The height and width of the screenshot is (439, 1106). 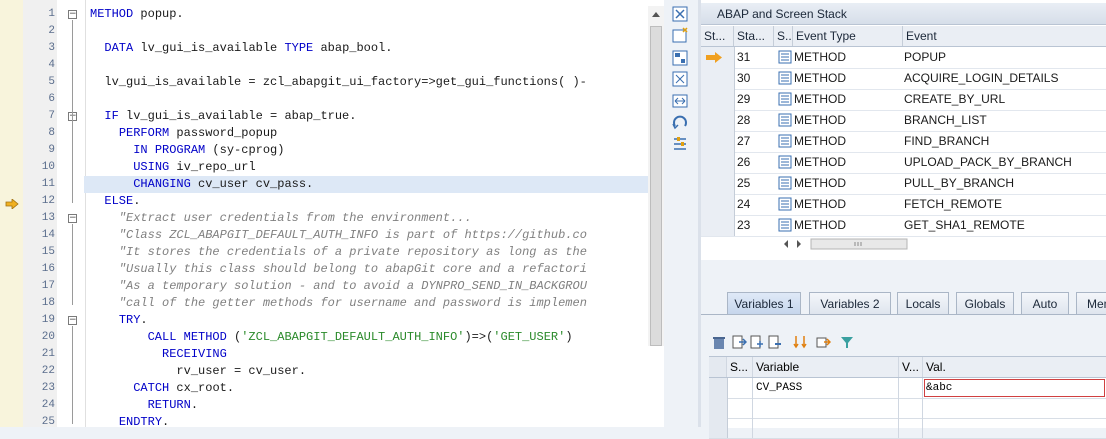 What do you see at coordinates (51, 31) in the screenshot?
I see `line-number: 2` at bounding box center [51, 31].